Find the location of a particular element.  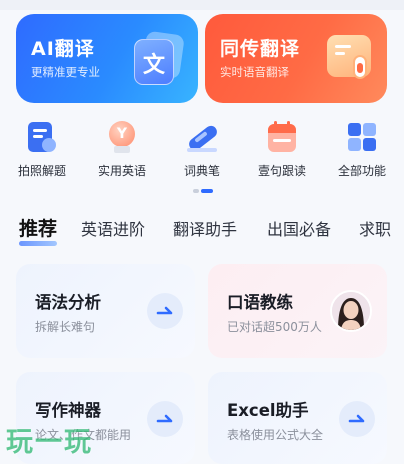

tool-dictionary-pen: 词典笔 is located at coordinates (202, 149).